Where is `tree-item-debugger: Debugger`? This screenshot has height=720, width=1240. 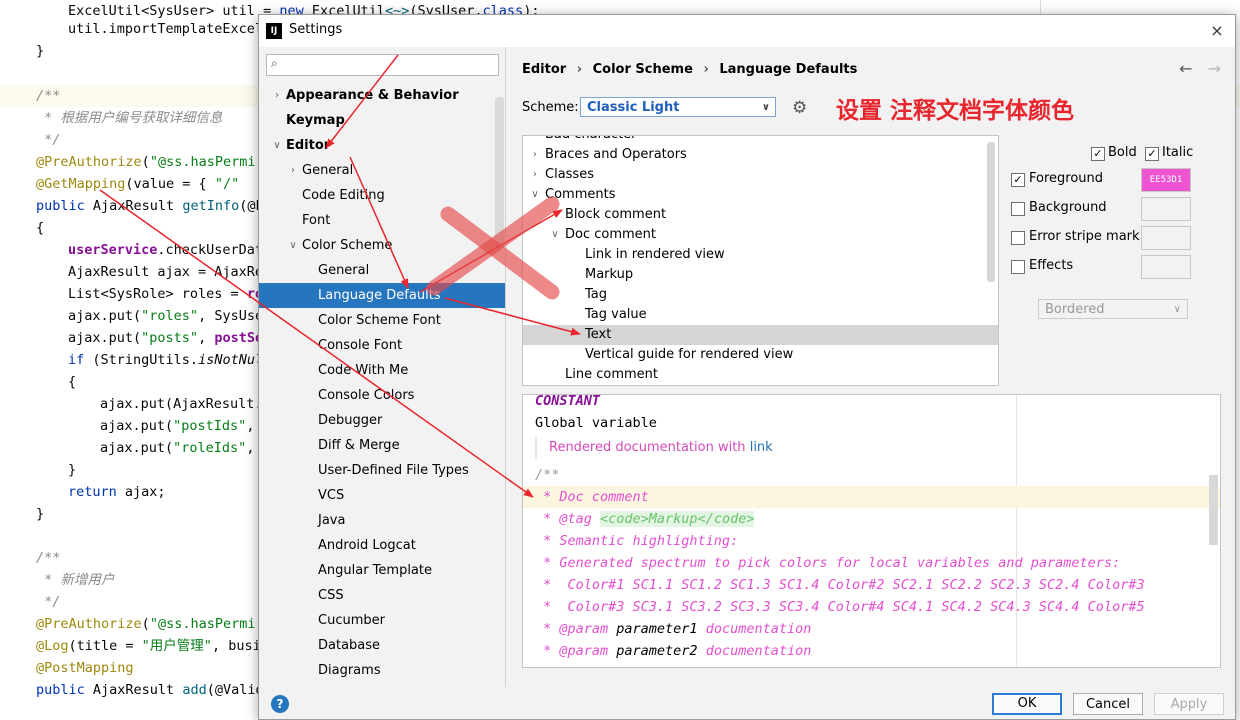
tree-item-debugger: Debugger is located at coordinates (382, 420).